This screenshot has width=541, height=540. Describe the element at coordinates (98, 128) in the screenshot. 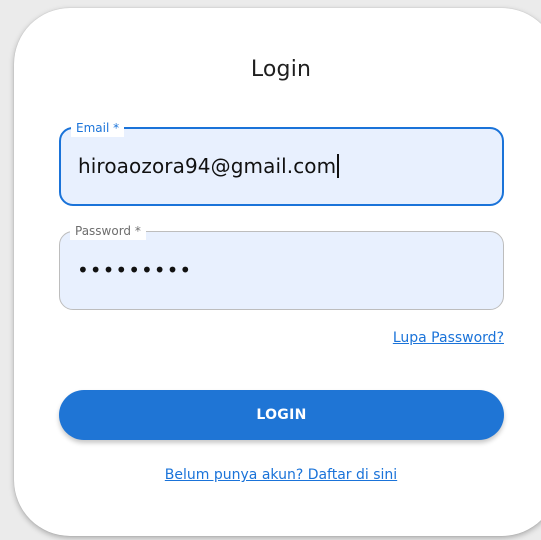

I see `email-label: Email *` at that location.